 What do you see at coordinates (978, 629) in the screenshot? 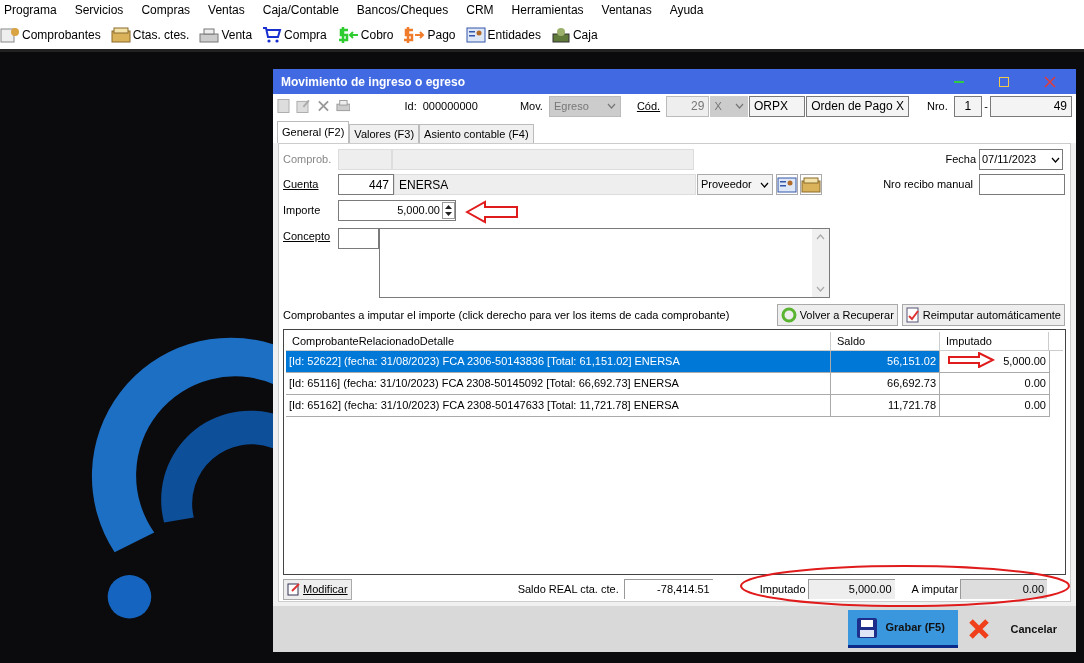
I see `close-icon` at bounding box center [978, 629].